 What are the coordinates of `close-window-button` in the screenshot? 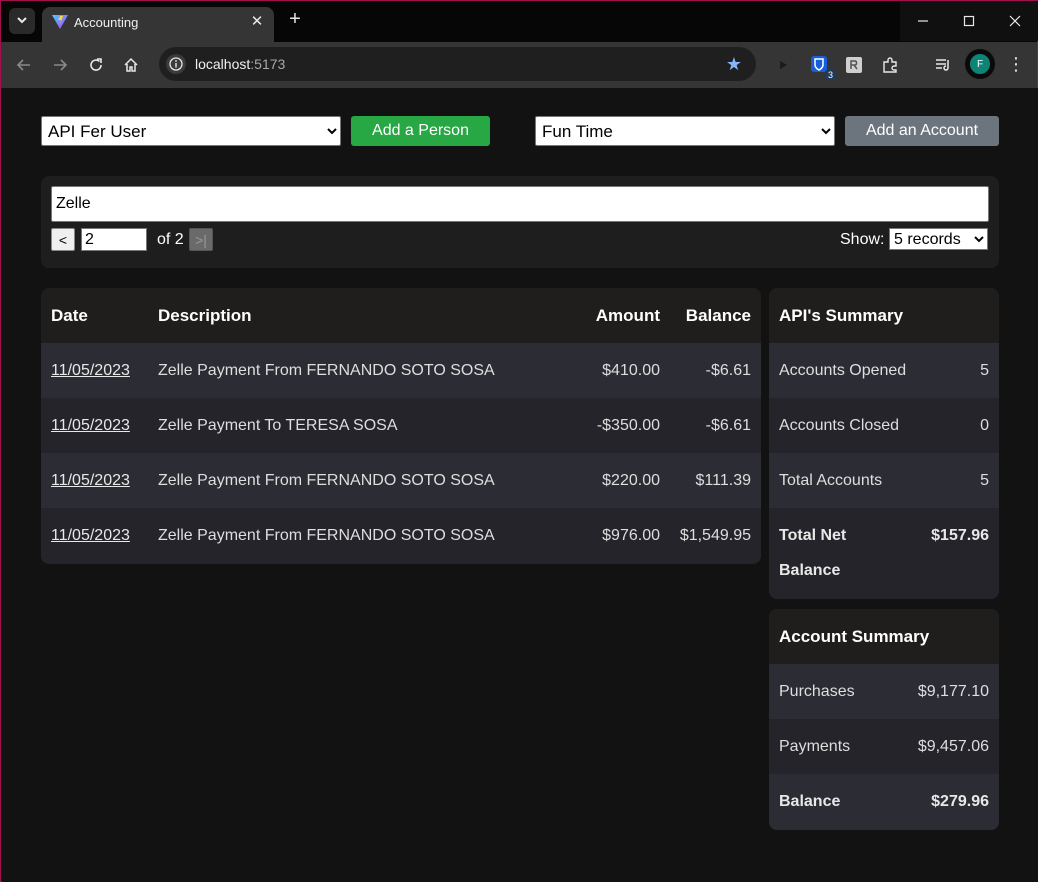 It's located at (1015, 21).